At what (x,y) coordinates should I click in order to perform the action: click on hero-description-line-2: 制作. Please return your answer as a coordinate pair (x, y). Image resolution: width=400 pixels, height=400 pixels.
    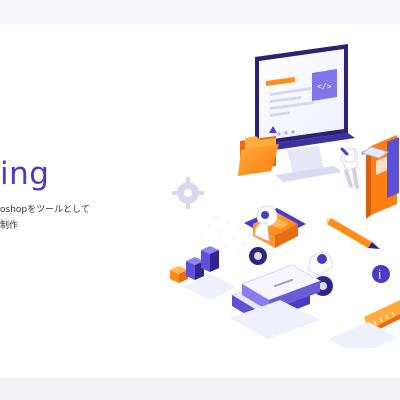
    Looking at the image, I should click on (9, 226).